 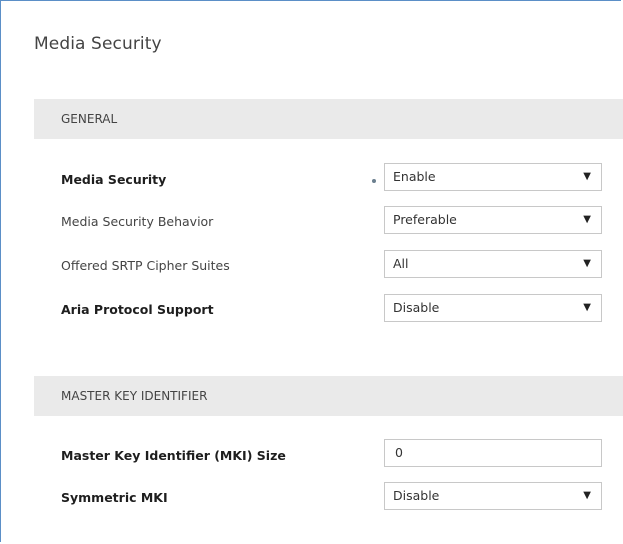 I want to click on offered-srtp-cipher-suites-select: All ▼, so click(x=493, y=264).